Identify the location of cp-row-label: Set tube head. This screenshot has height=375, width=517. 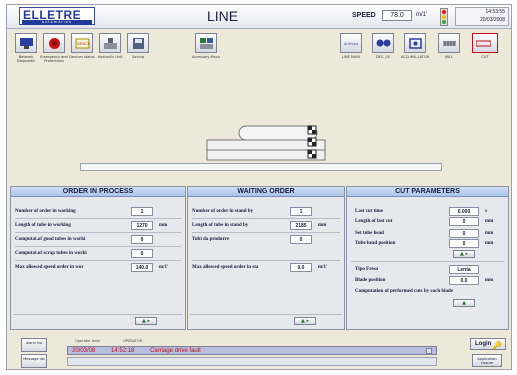
(369, 233).